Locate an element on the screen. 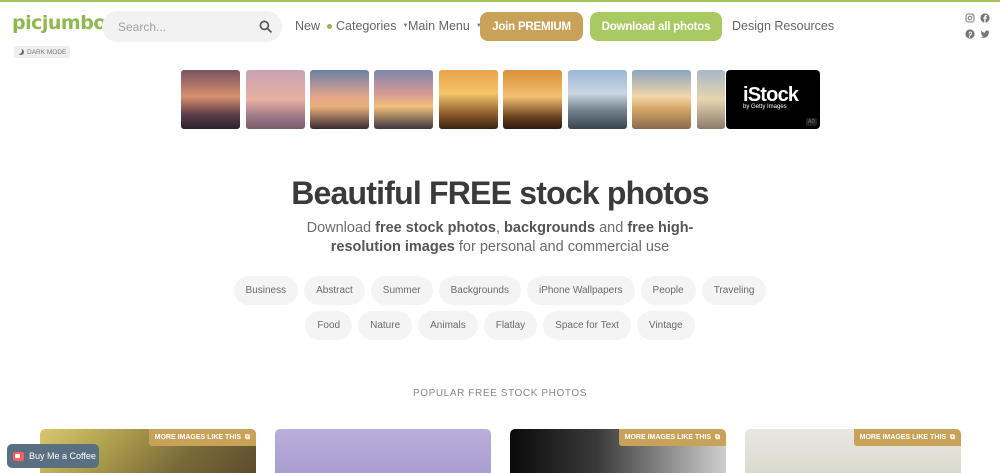  tag-summer: Summer is located at coordinates (401, 290).